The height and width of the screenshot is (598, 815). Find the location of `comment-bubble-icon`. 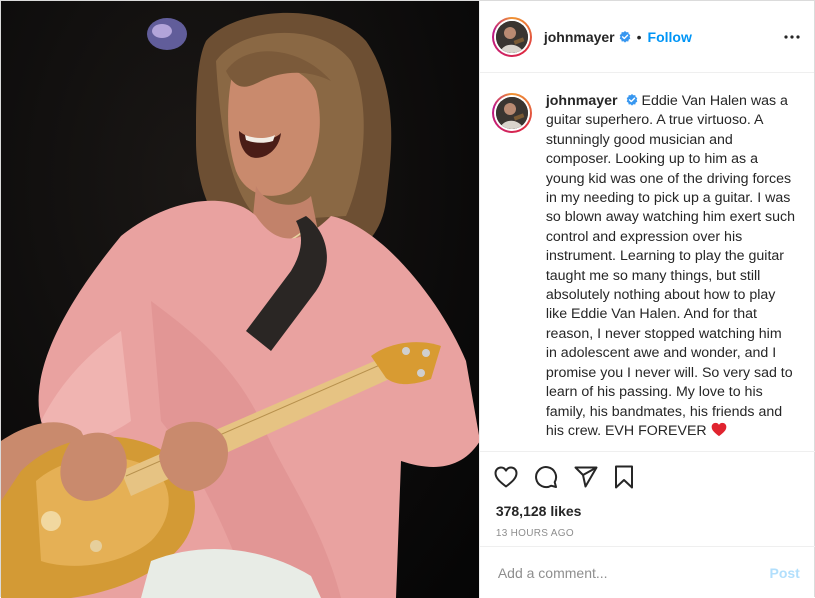

comment-bubble-icon is located at coordinates (545, 477).